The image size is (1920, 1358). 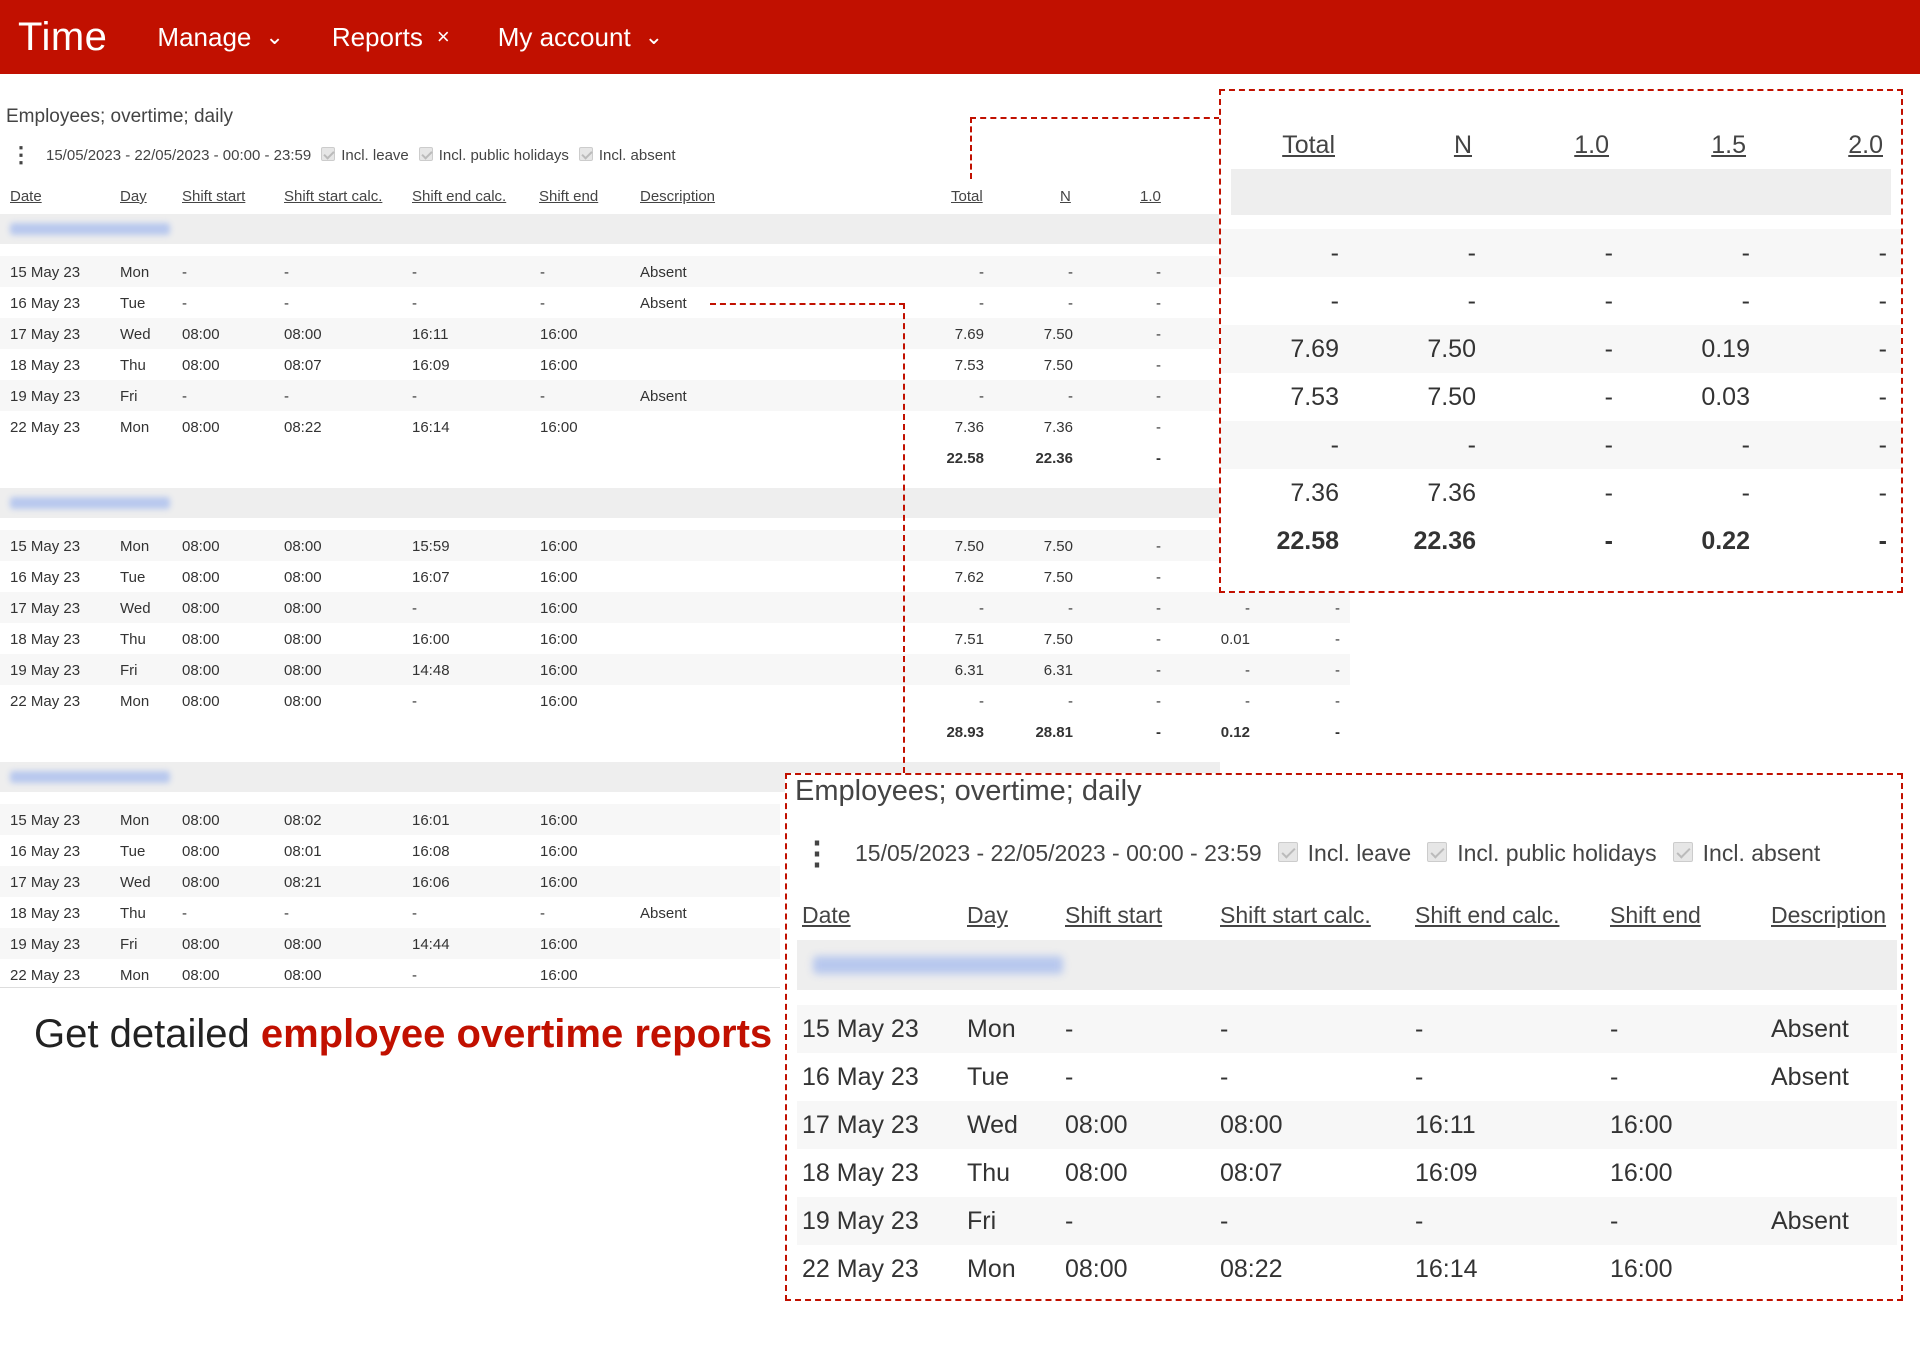 What do you see at coordinates (1150, 196) in the screenshot?
I see `column-header-1-0: 1.0` at bounding box center [1150, 196].